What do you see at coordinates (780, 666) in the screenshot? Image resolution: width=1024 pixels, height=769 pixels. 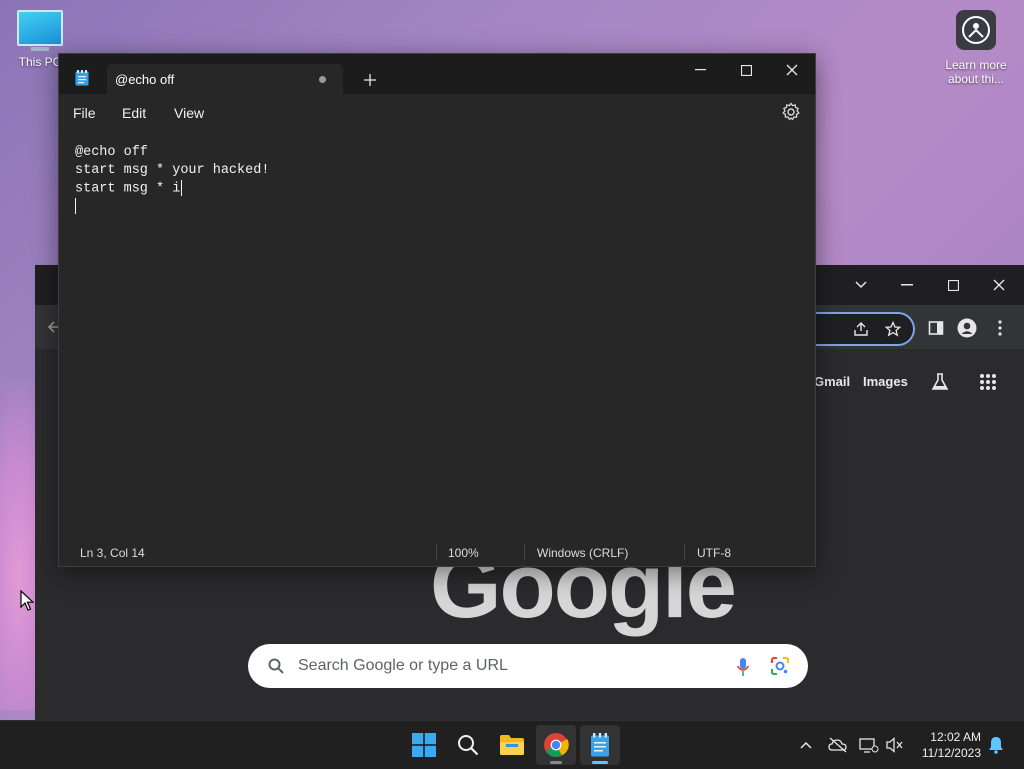 I see `google-lens-icon` at bounding box center [780, 666].